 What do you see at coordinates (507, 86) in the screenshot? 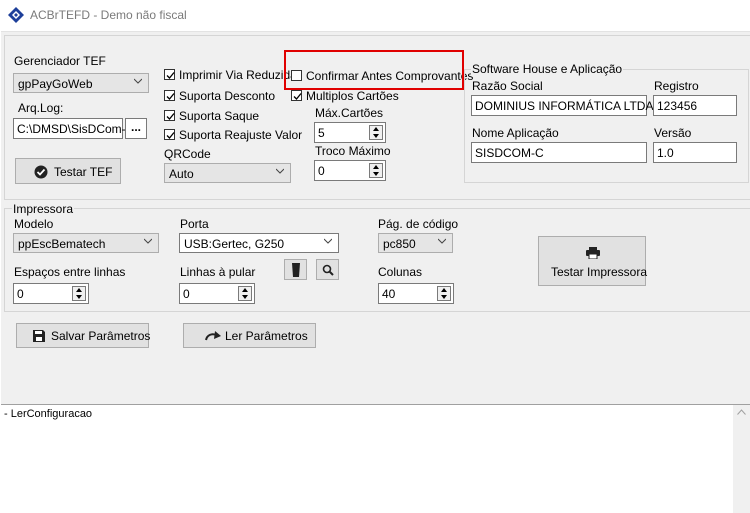
I see `razao-label: Razão Social` at bounding box center [507, 86].